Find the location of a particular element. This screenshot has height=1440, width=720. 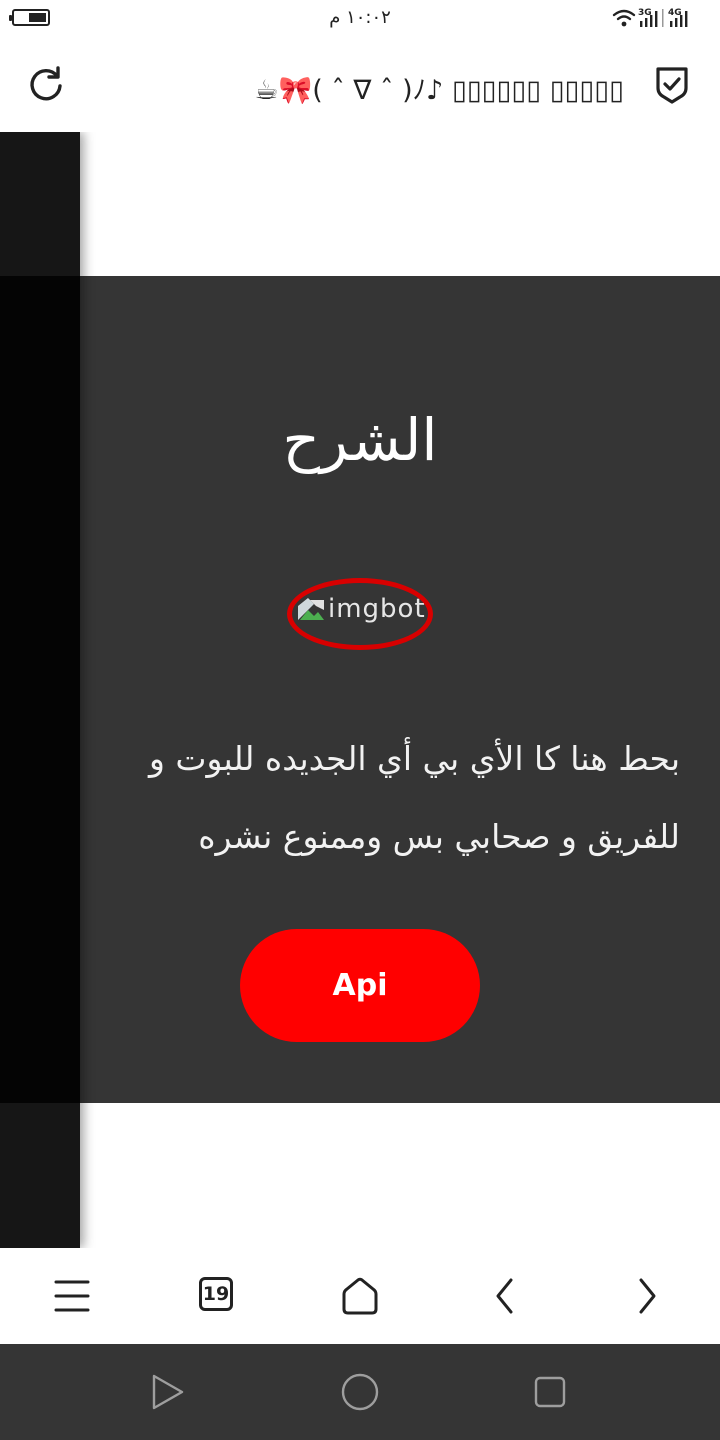

home-icon is located at coordinates (360, 1296).